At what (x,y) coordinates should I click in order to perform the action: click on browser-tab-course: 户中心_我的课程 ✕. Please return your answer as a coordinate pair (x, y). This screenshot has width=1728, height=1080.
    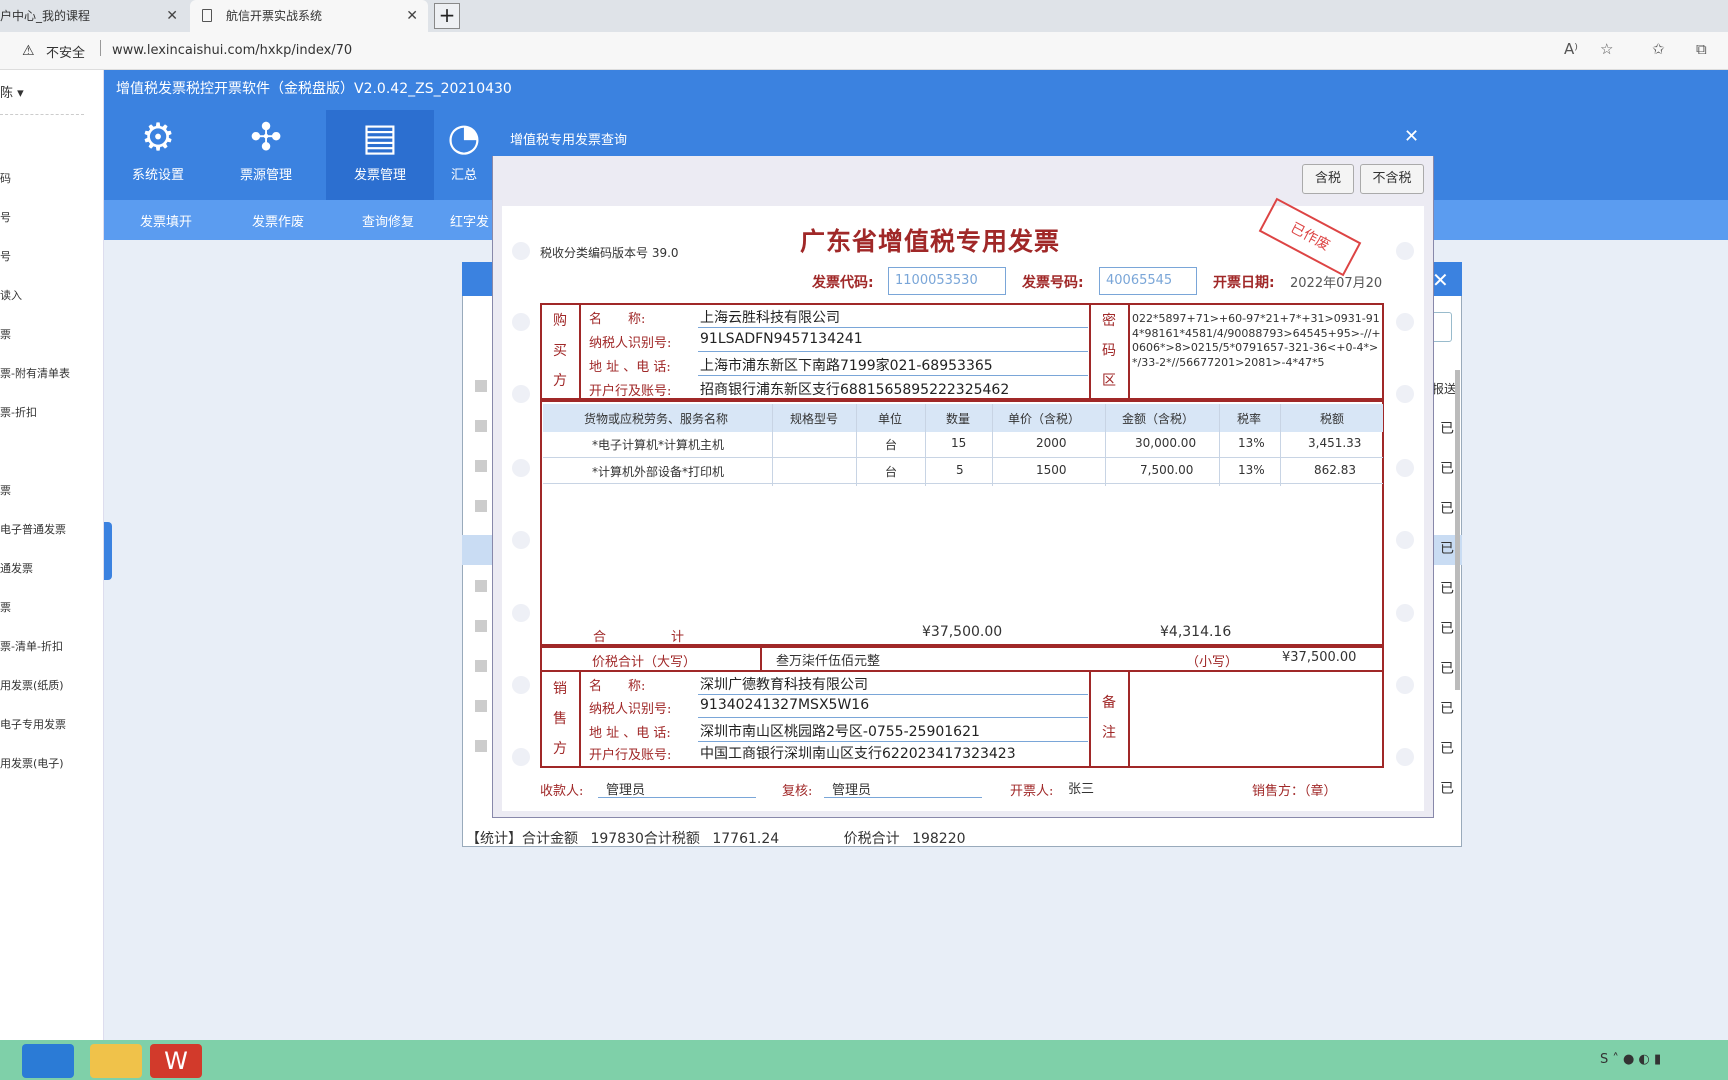
    Looking at the image, I should click on (94, 16).